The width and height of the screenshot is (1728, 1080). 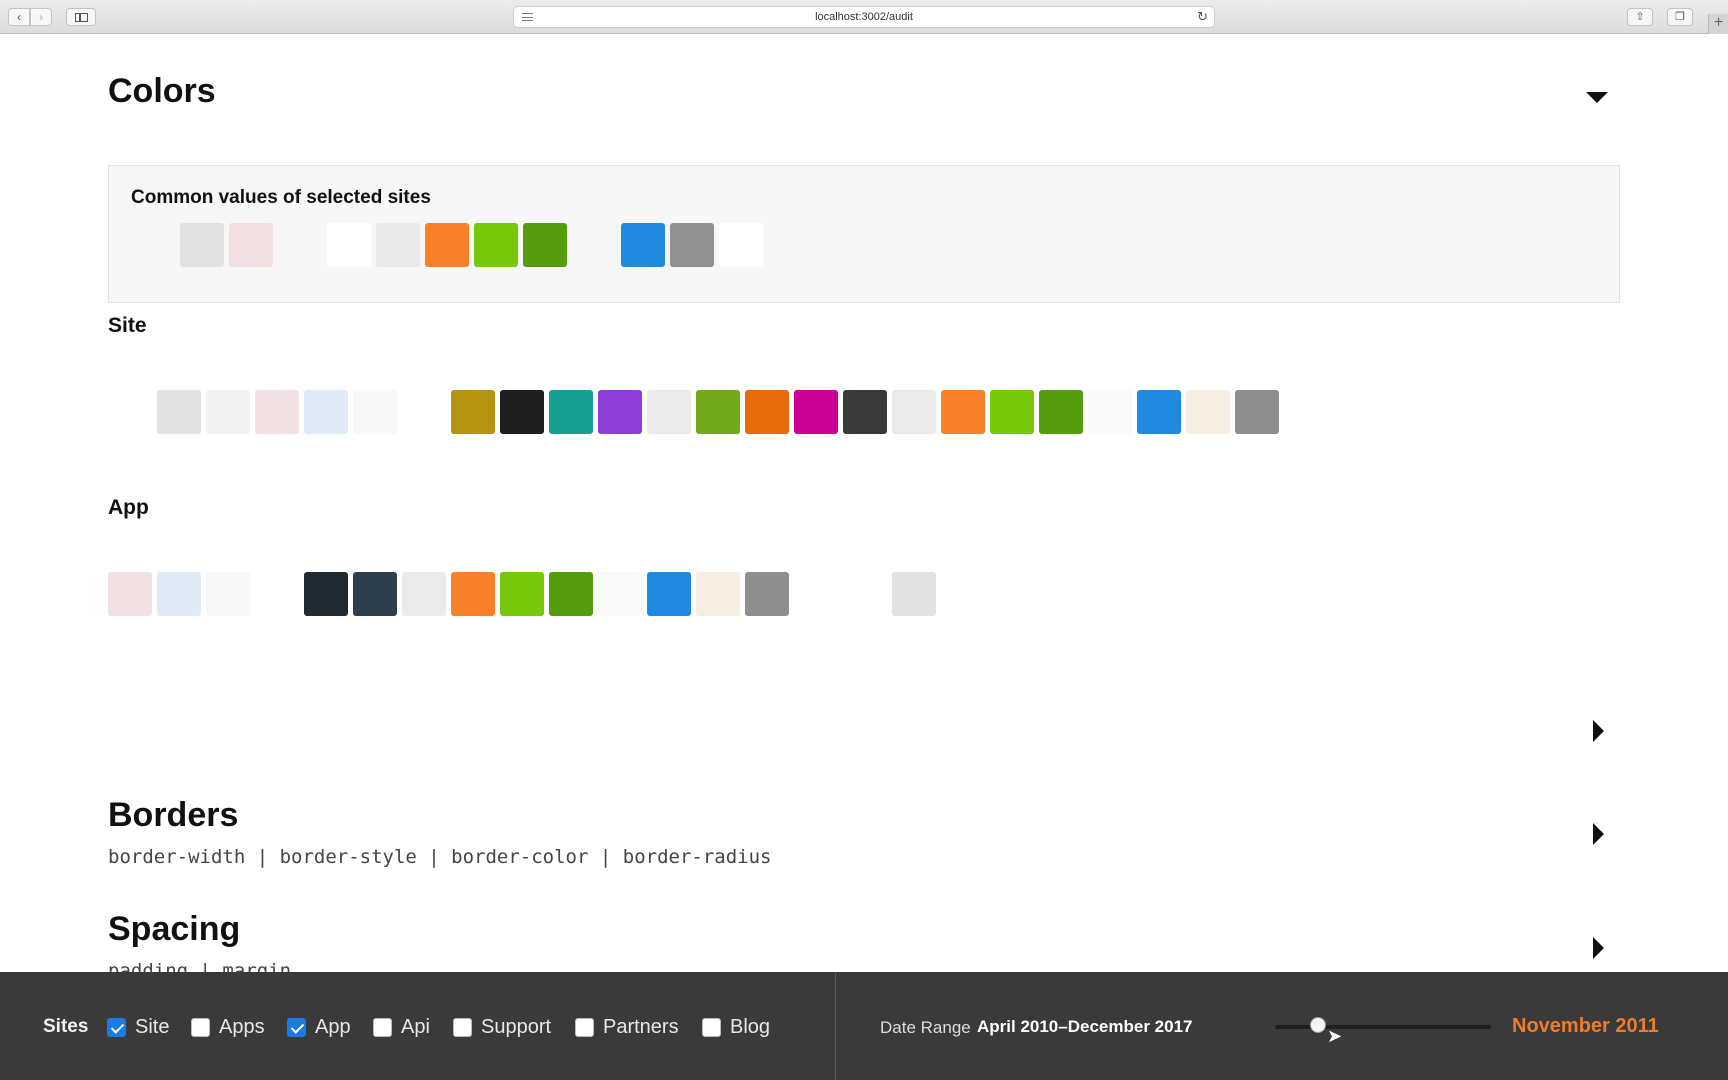 I want to click on site-option-apps: Apps, so click(x=228, y=1027).